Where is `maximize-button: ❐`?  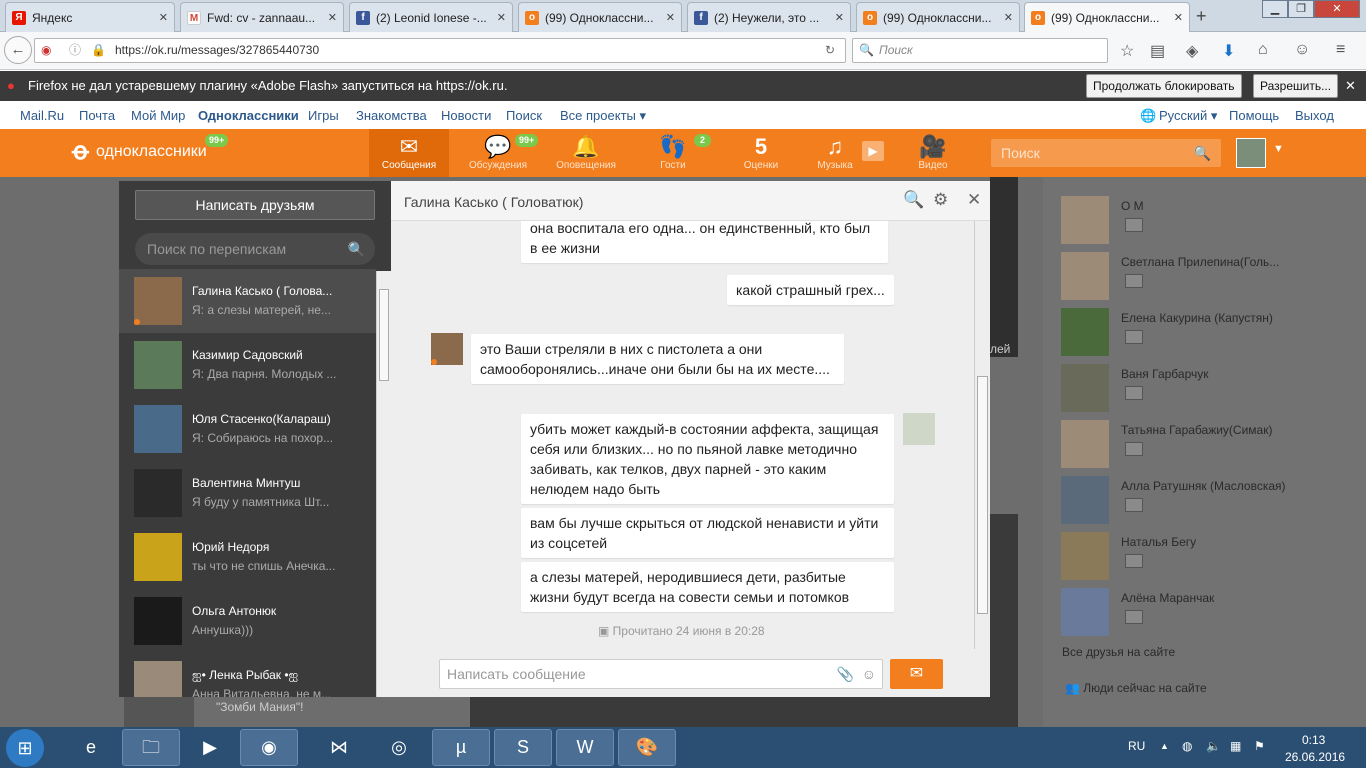
maximize-button: ❐ is located at coordinates (1301, 9).